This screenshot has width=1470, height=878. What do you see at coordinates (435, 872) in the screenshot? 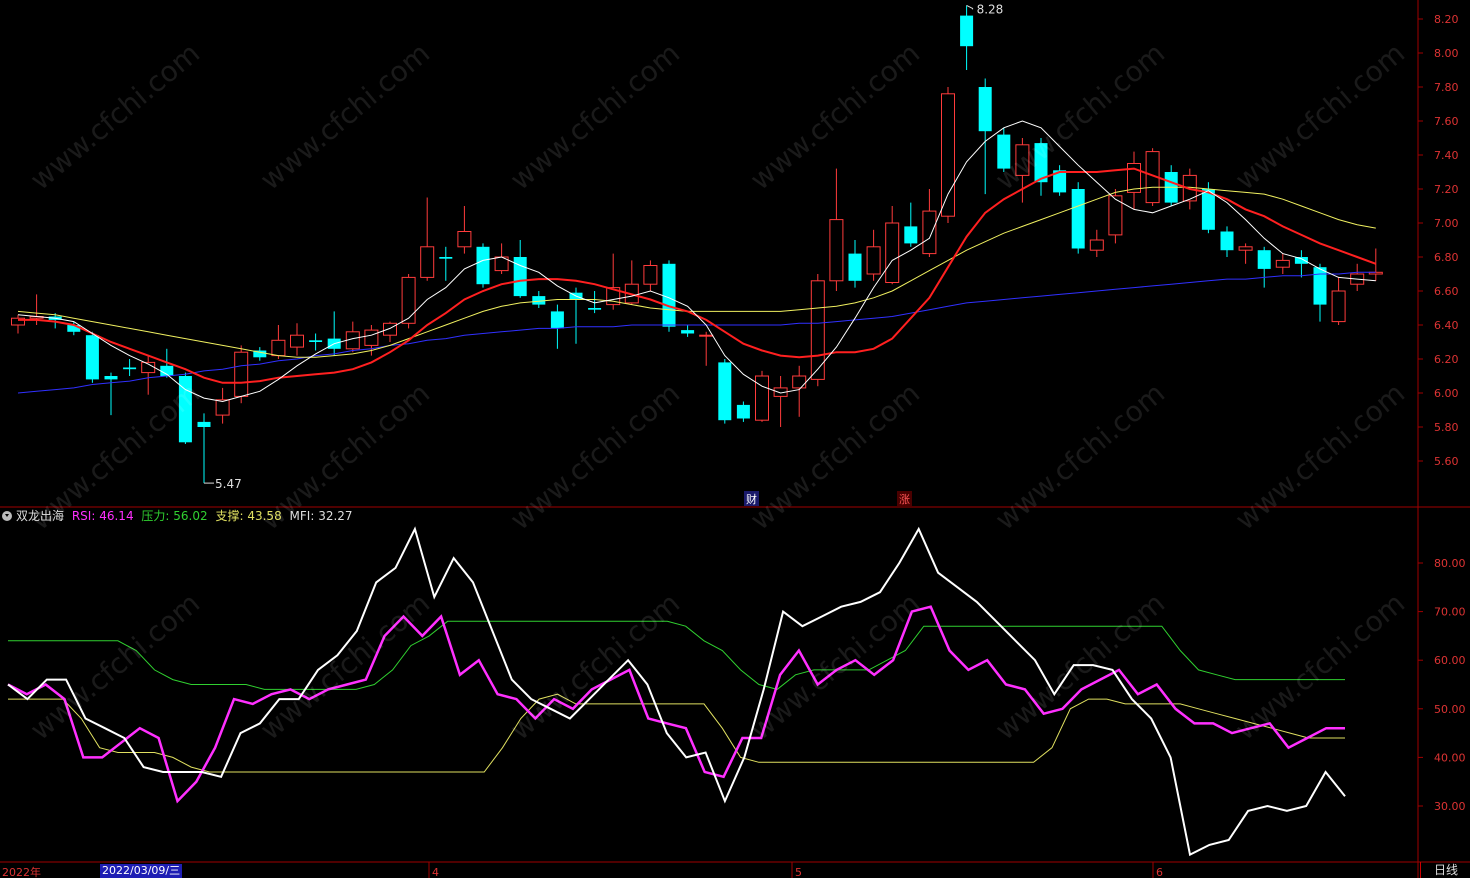
I see `month-label: 4` at bounding box center [435, 872].